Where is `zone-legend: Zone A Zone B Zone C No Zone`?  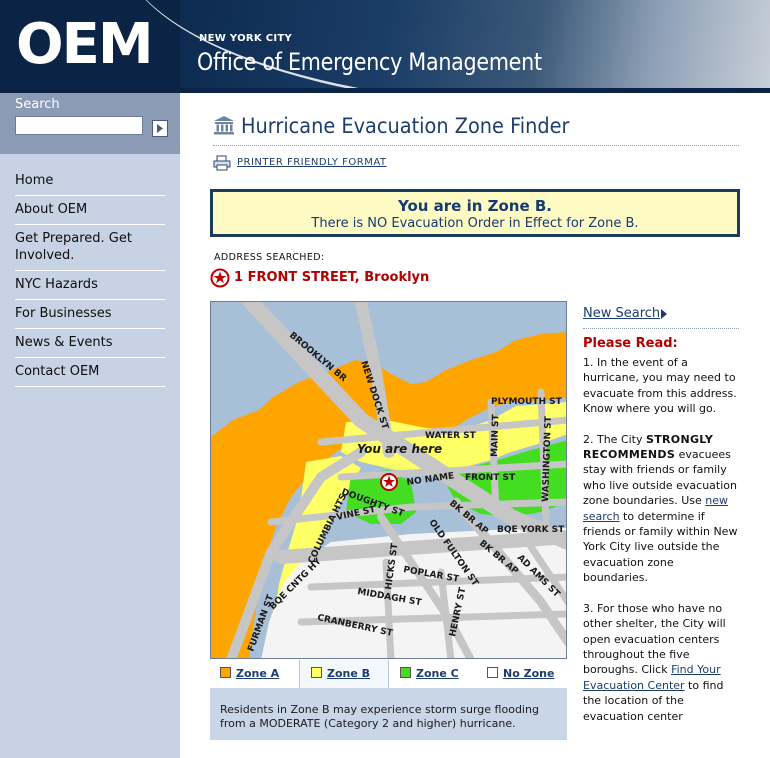
zone-legend: Zone A Zone B Zone C No Zone is located at coordinates (388, 674).